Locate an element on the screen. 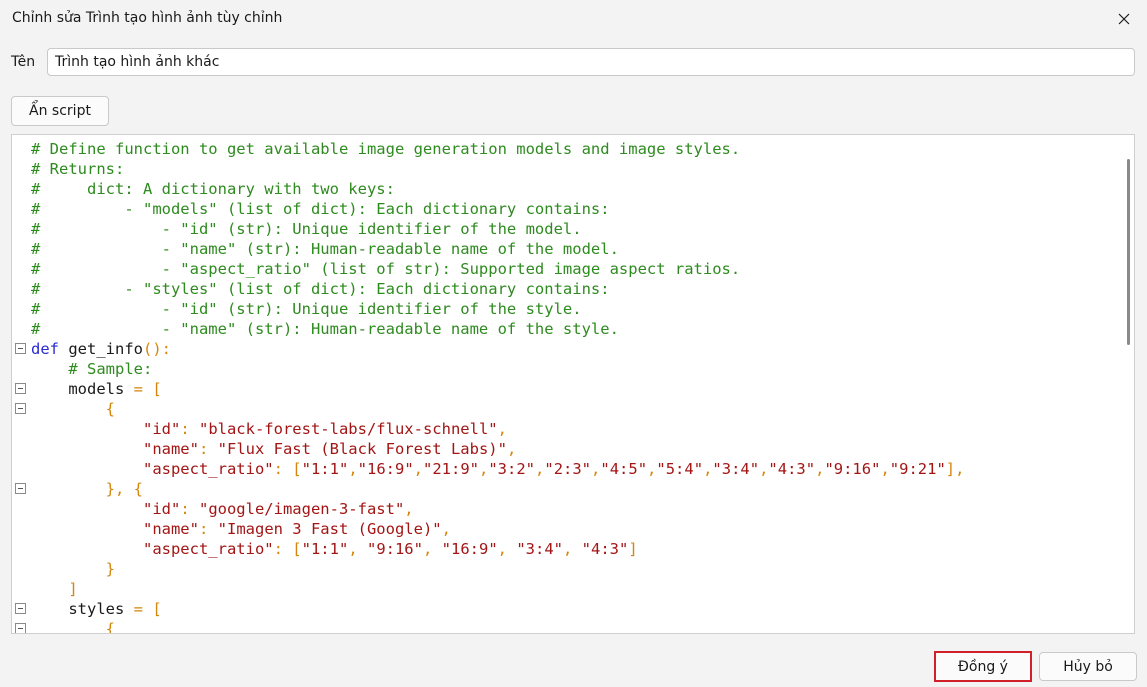 This screenshot has height=687, width=1147. code-token: "Imagen 3 Fast (Google)" is located at coordinates (329, 529).